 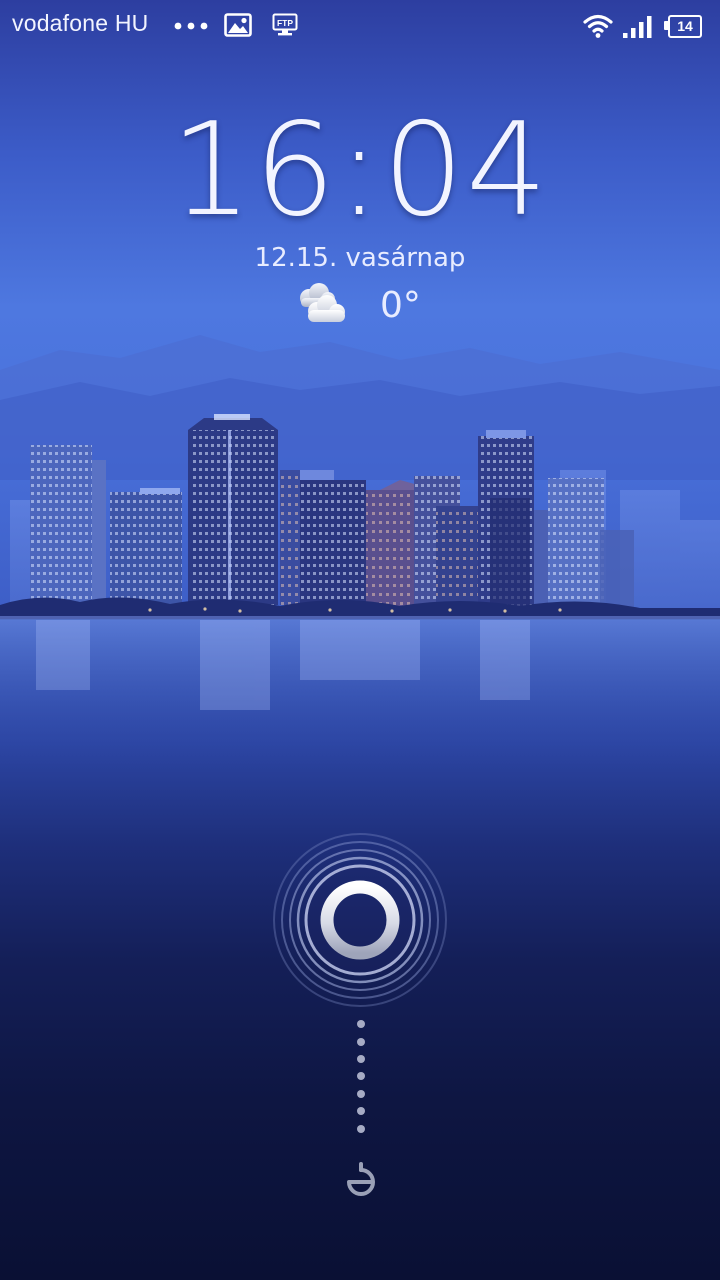 I want to click on battery-icon: 14, so click(x=683, y=26).